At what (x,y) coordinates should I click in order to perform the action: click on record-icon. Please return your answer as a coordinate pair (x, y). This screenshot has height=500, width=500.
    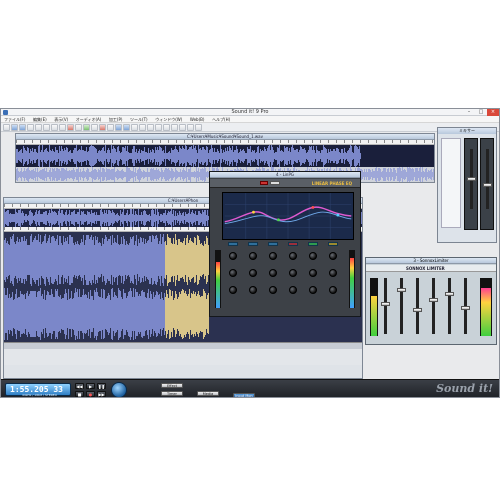
    Looking at the image, I should click on (102, 127).